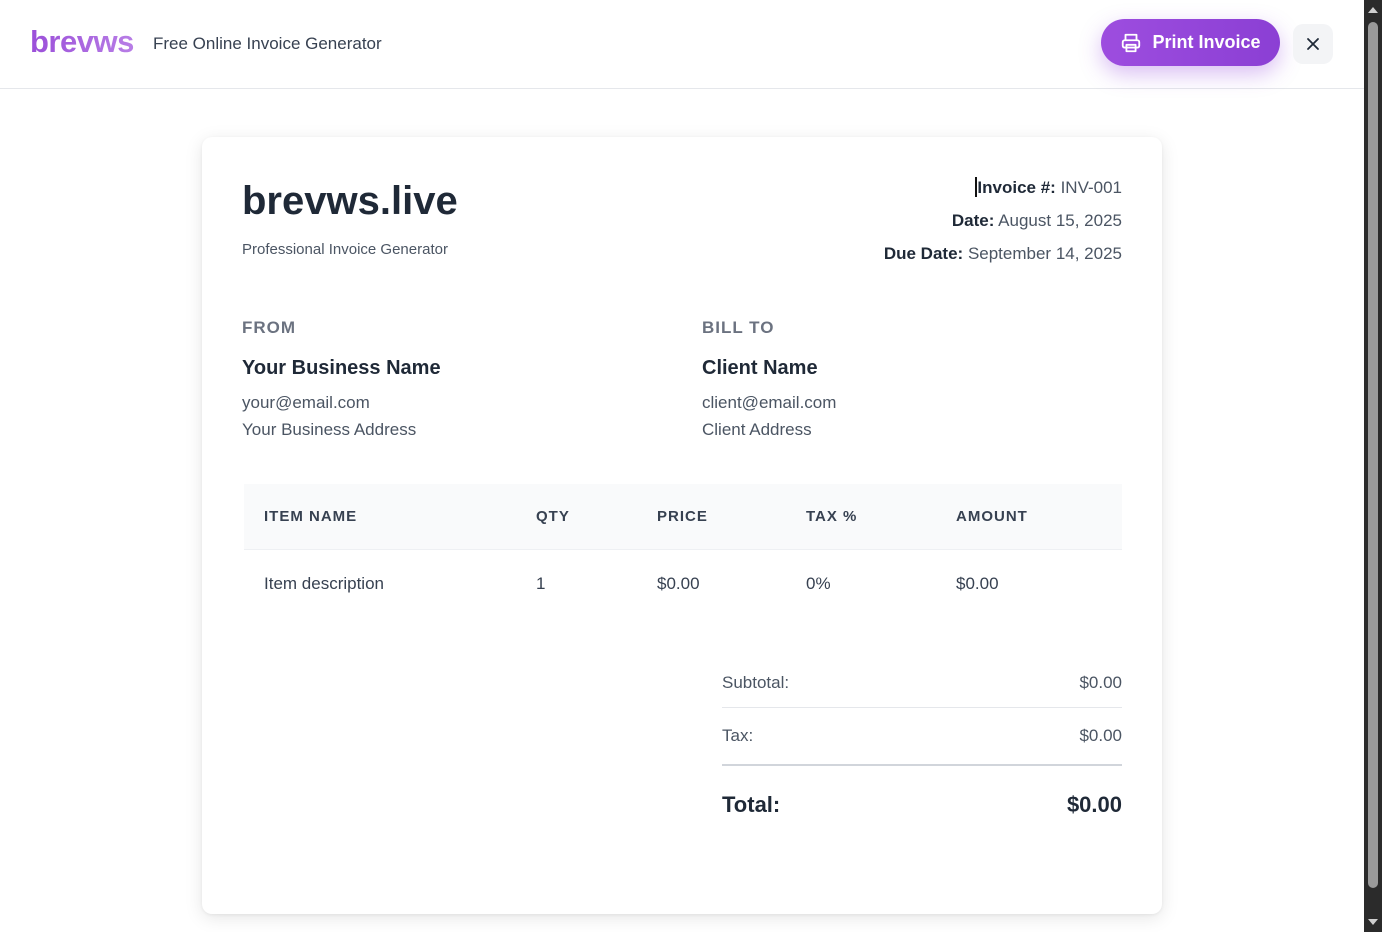 The image size is (1382, 932). Describe the element at coordinates (1373, 922) in the screenshot. I see `scroll-down-arrow-icon` at that location.